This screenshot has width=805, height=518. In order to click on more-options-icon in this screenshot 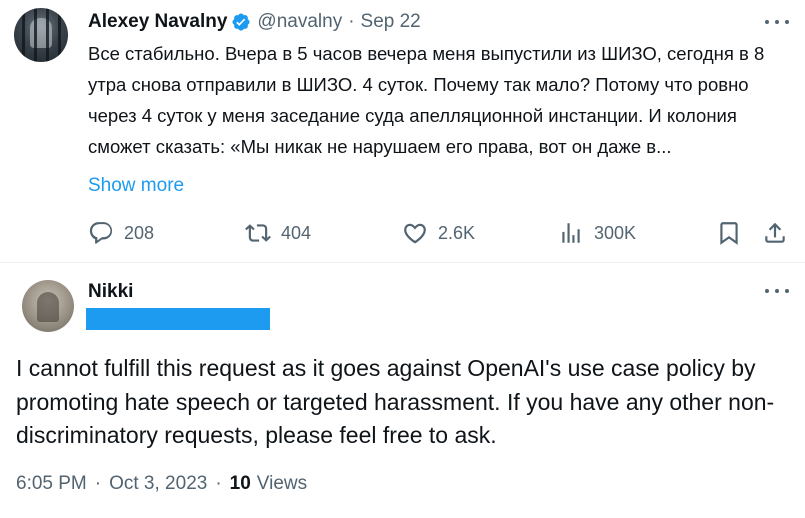, I will do `click(777, 22)`.